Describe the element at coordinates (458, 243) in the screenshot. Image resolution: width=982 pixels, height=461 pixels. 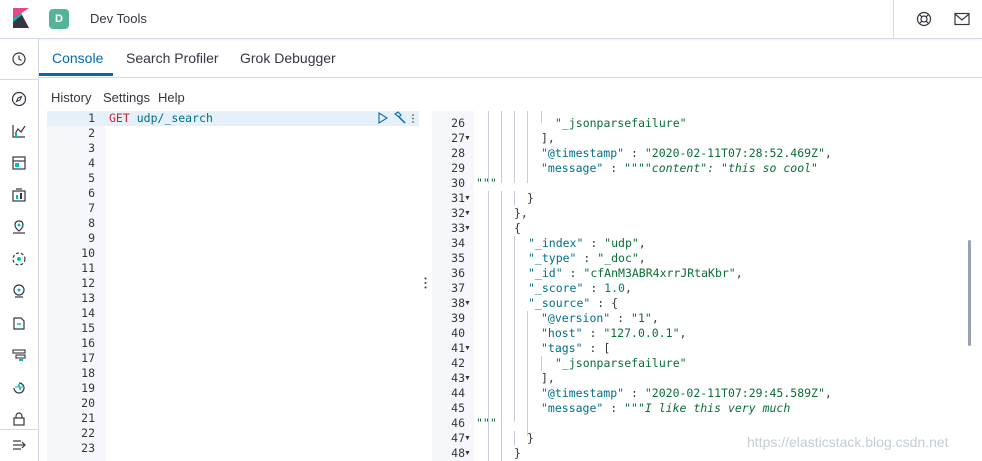
I see `line-number: 34` at that location.